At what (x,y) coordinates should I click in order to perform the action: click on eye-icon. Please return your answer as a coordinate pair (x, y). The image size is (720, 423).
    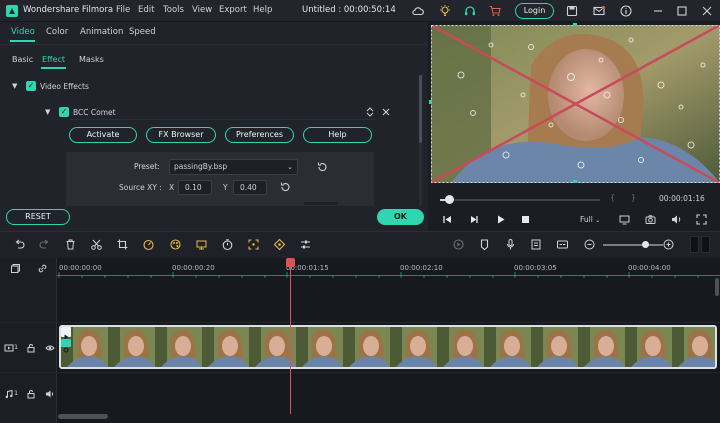
    Looking at the image, I should click on (50, 348).